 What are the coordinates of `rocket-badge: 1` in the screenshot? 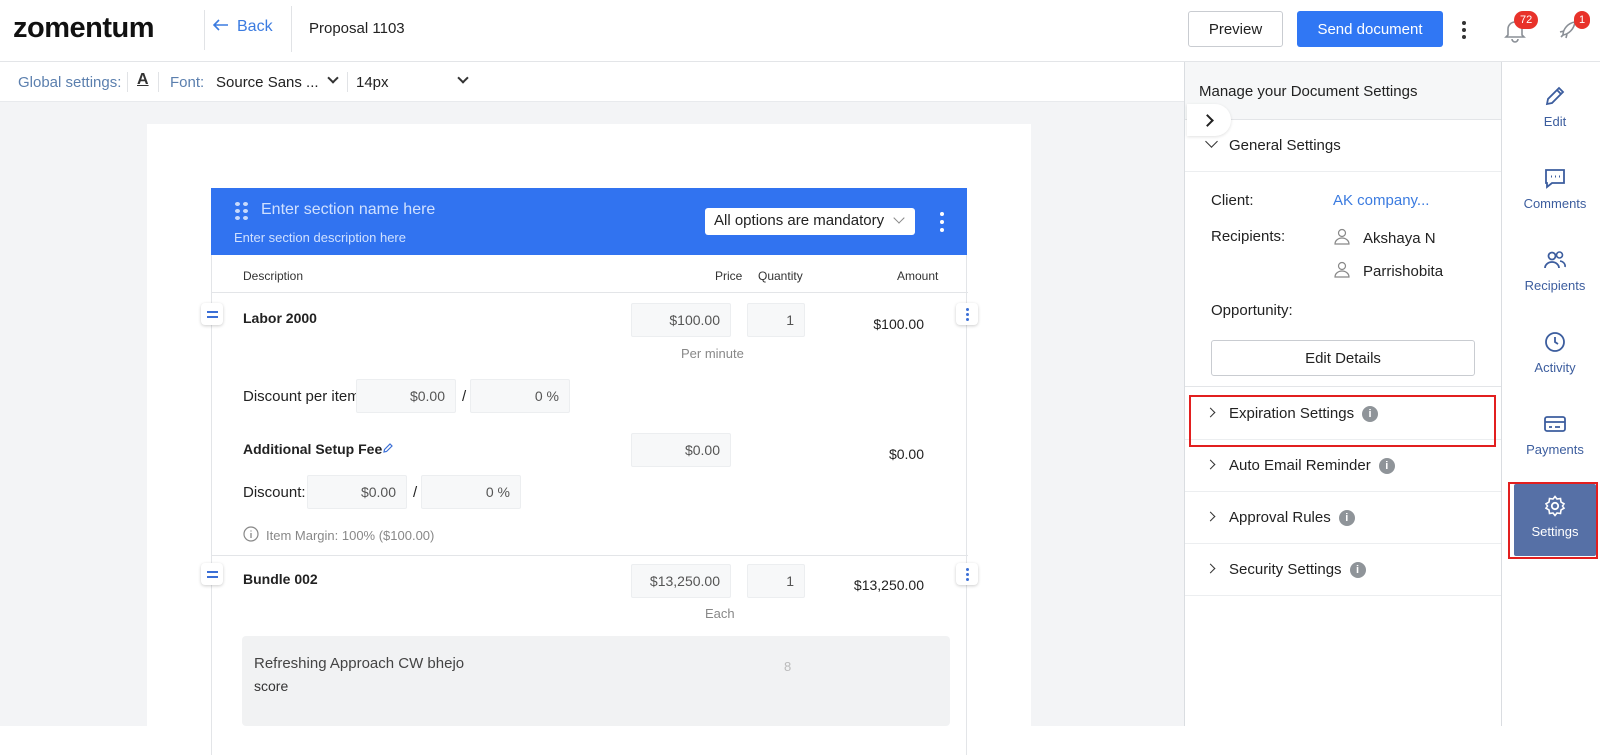 It's located at (1582, 20).